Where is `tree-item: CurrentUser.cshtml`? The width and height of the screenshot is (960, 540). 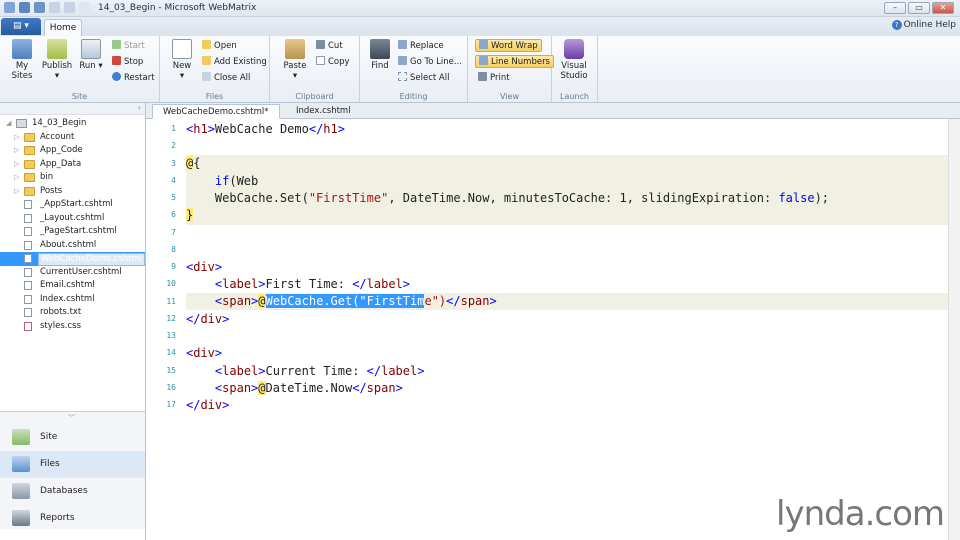
tree-item: CurrentUser.cshtml is located at coordinates (72, 273).